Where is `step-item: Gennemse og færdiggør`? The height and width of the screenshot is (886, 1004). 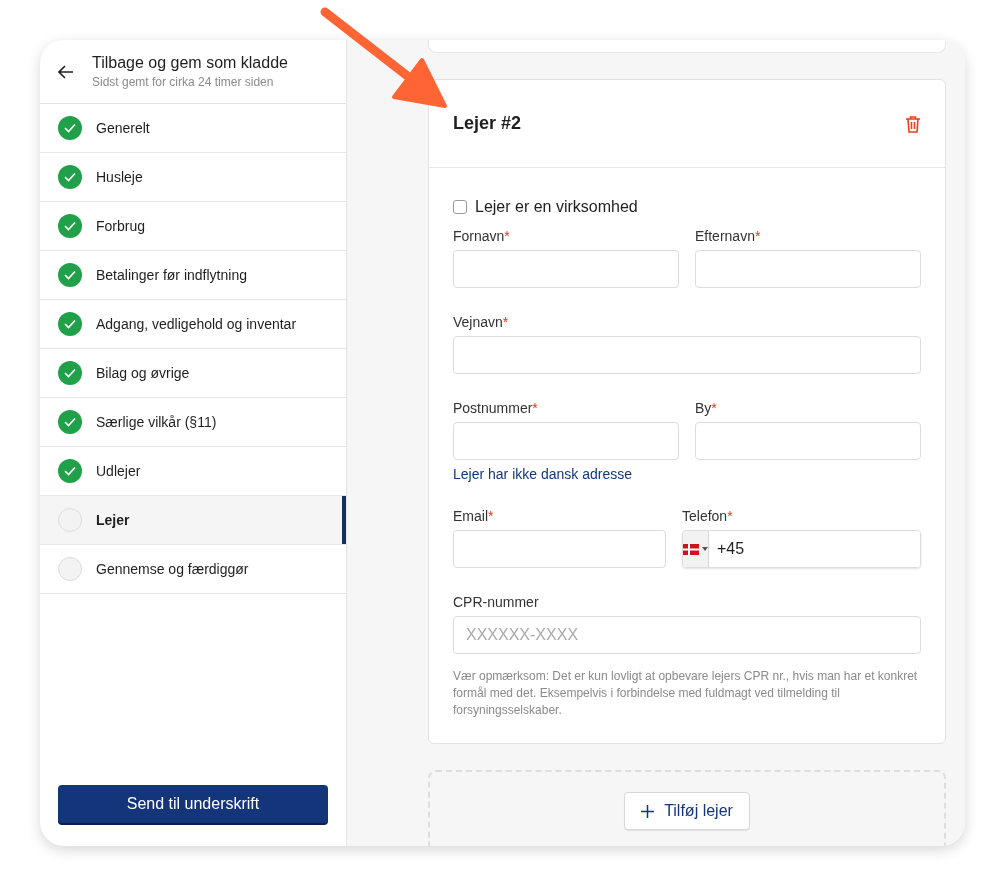 step-item: Gennemse og færdiggør is located at coordinates (193, 569).